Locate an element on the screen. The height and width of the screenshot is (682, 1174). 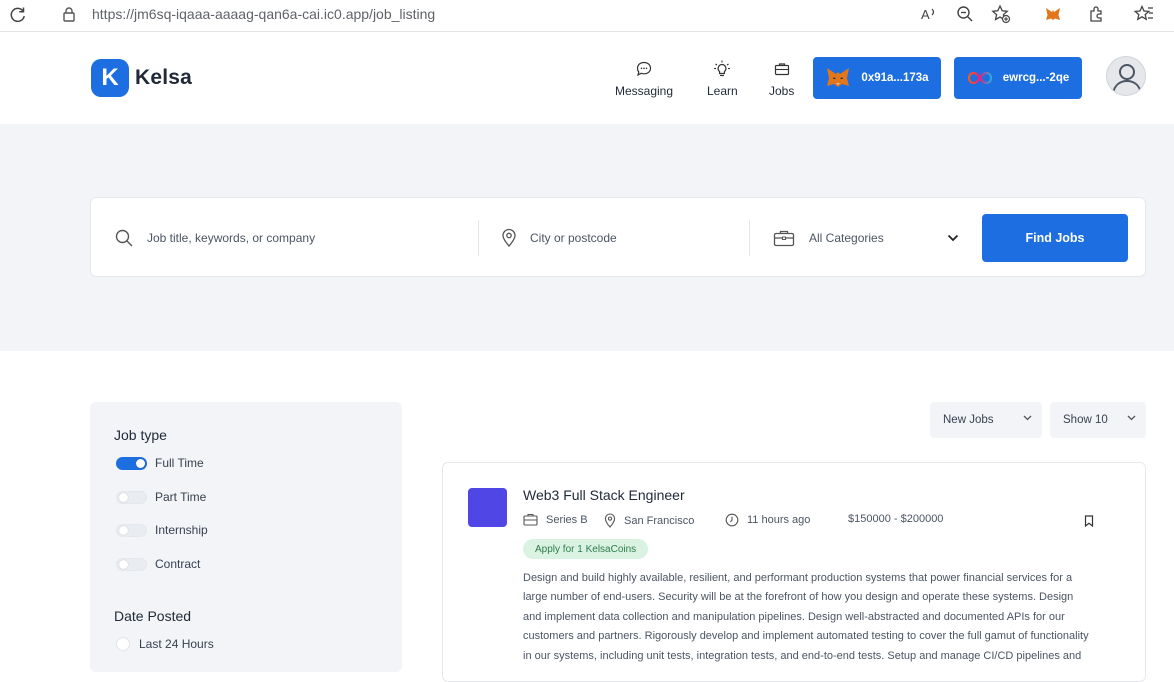
job-type-part-time: Part Time is located at coordinates (161, 497).